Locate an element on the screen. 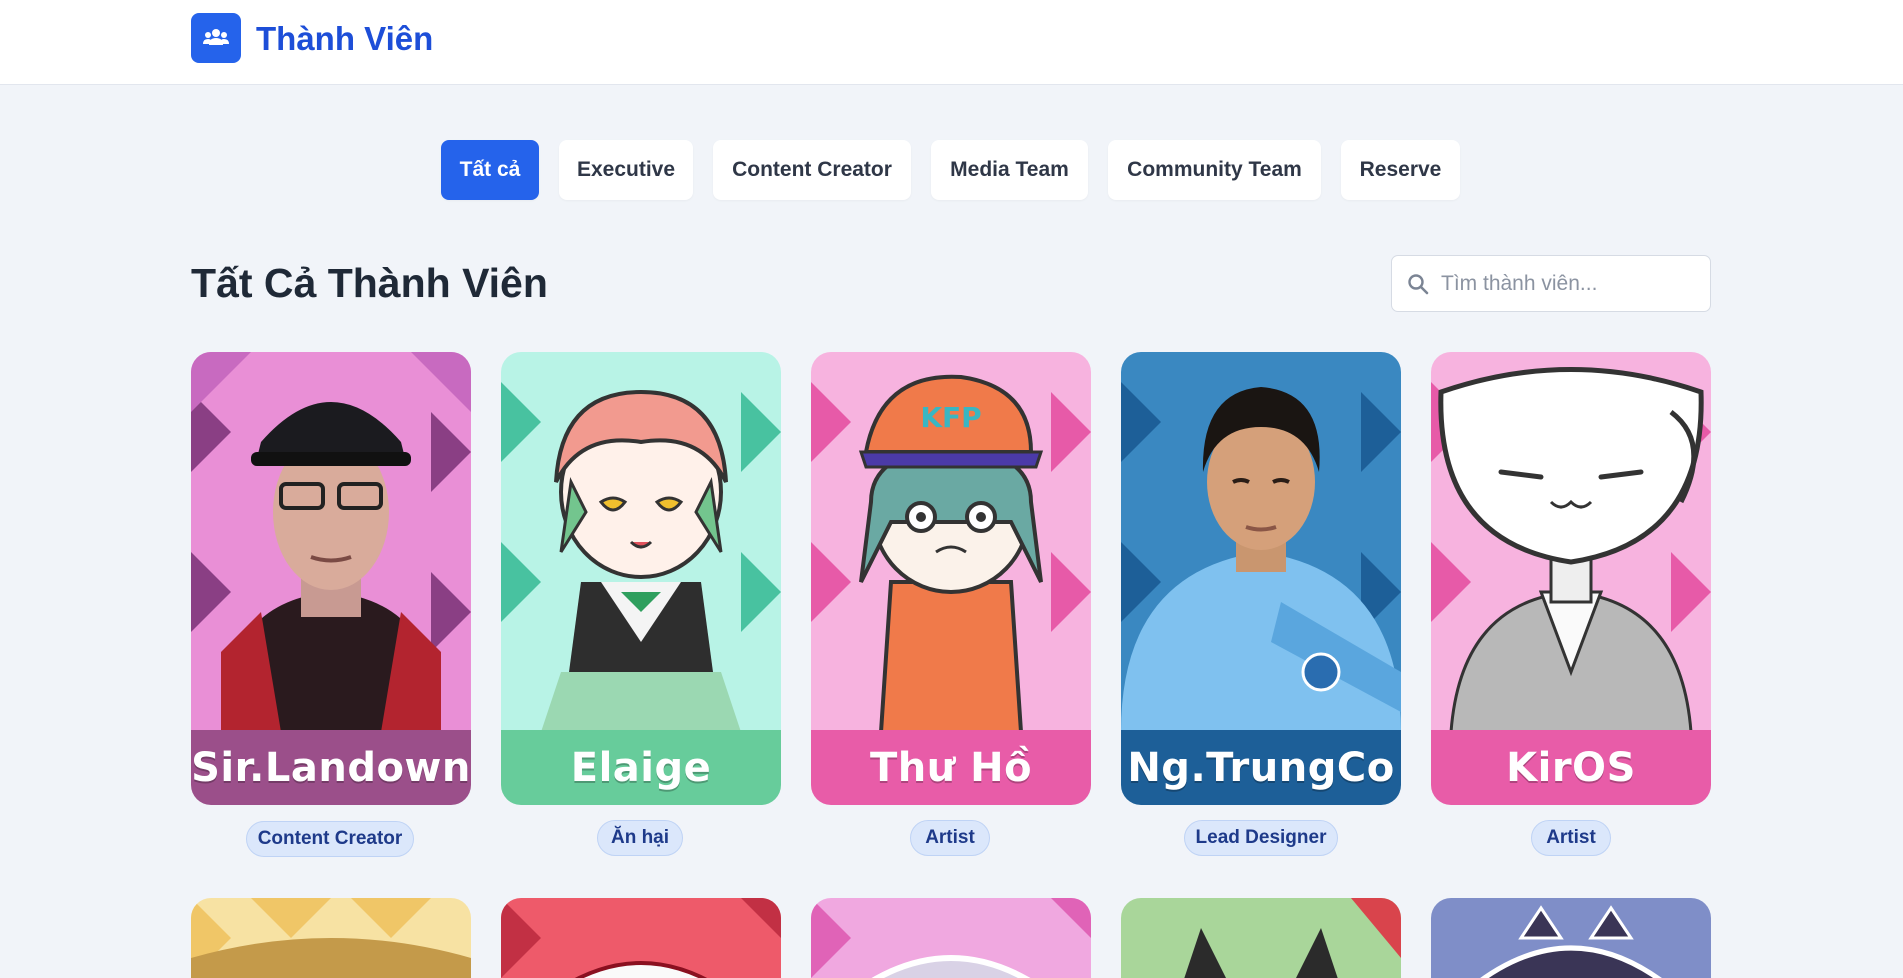 The image size is (1903, 978). member-name: Ng.TrungCo is located at coordinates (1261, 767).